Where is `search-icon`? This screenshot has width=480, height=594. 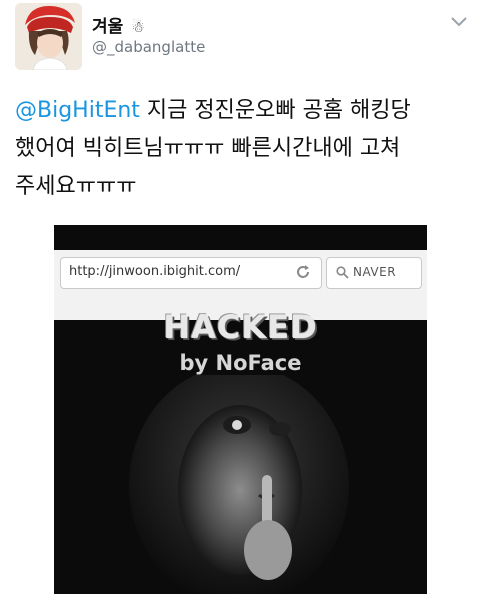
search-icon is located at coordinates (342, 272).